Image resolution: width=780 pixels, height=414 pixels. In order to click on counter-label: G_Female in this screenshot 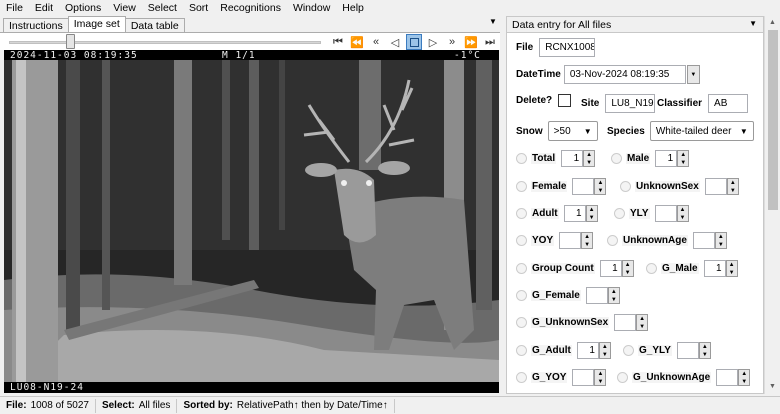, I will do `click(556, 295)`.